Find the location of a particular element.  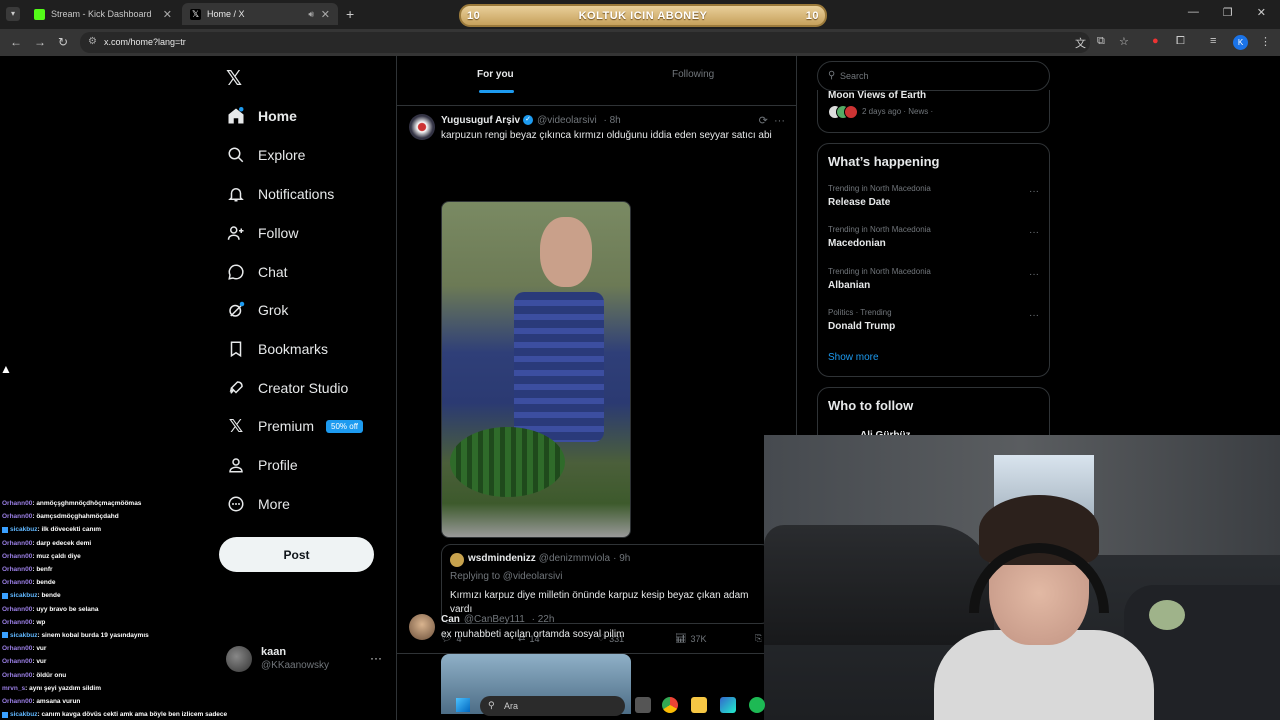

tweet-author: Can @CanBey111 · 22h is located at coordinates (497, 619).